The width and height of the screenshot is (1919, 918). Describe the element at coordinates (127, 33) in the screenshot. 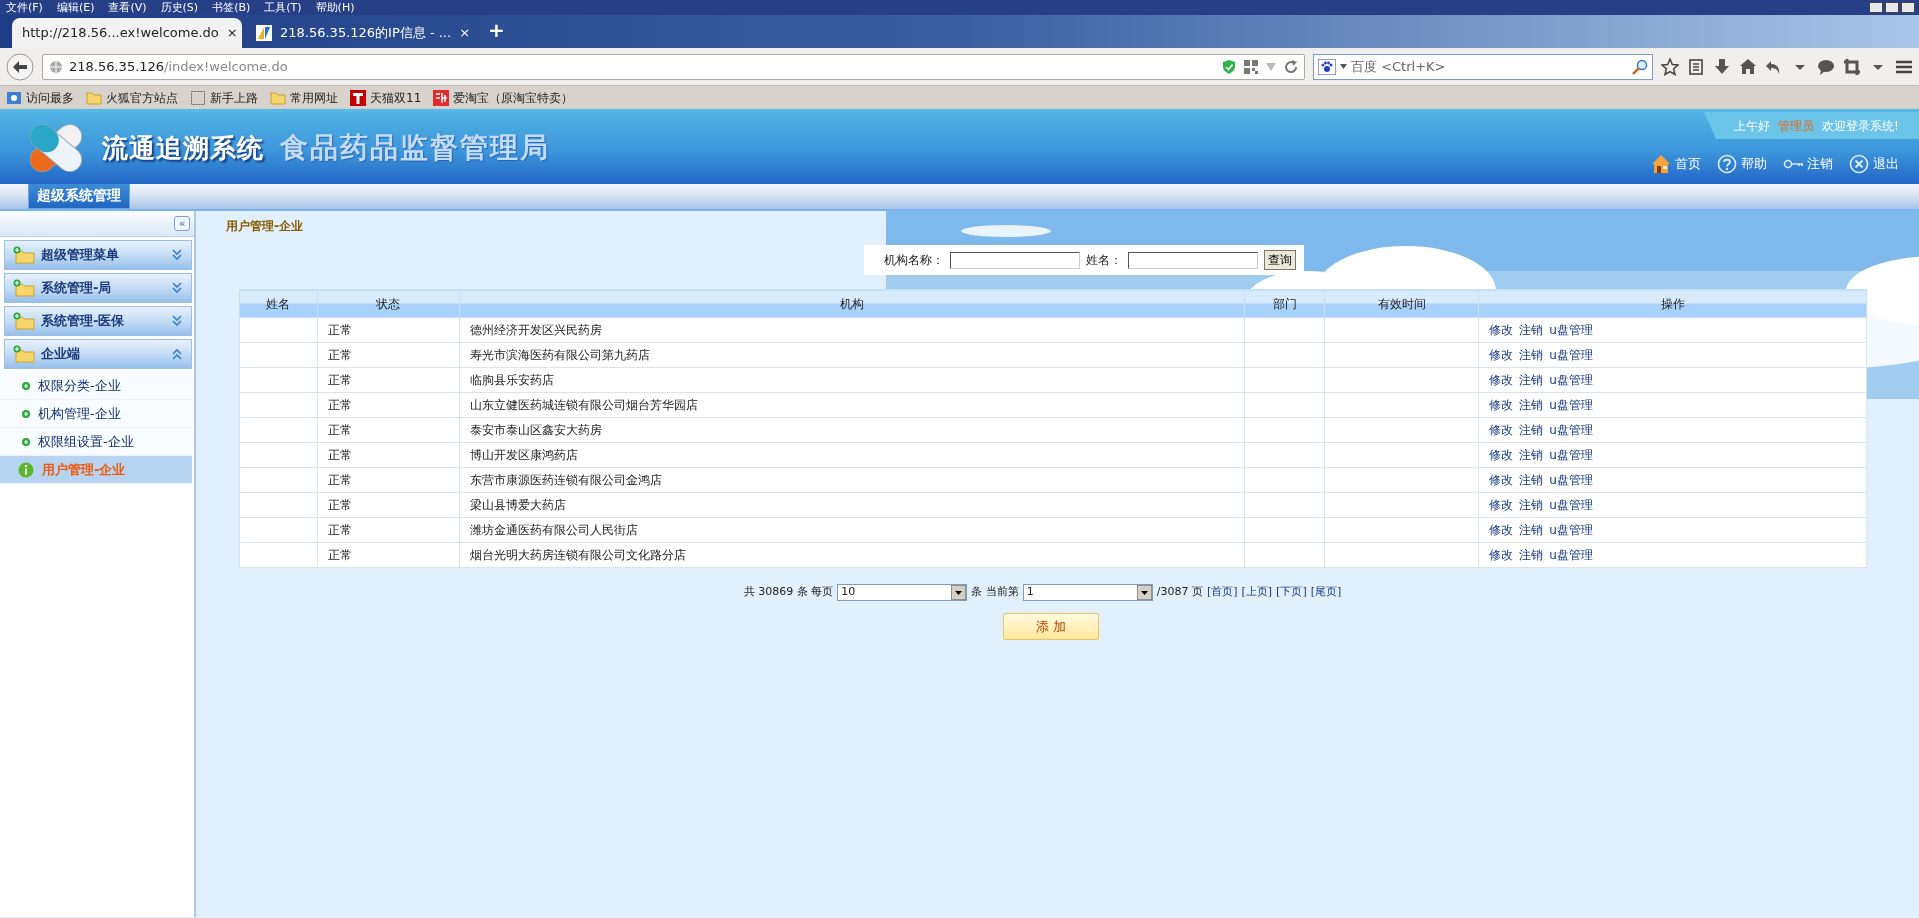

I see `browser-tab: http://218.56...ex!welcome.do ×` at that location.